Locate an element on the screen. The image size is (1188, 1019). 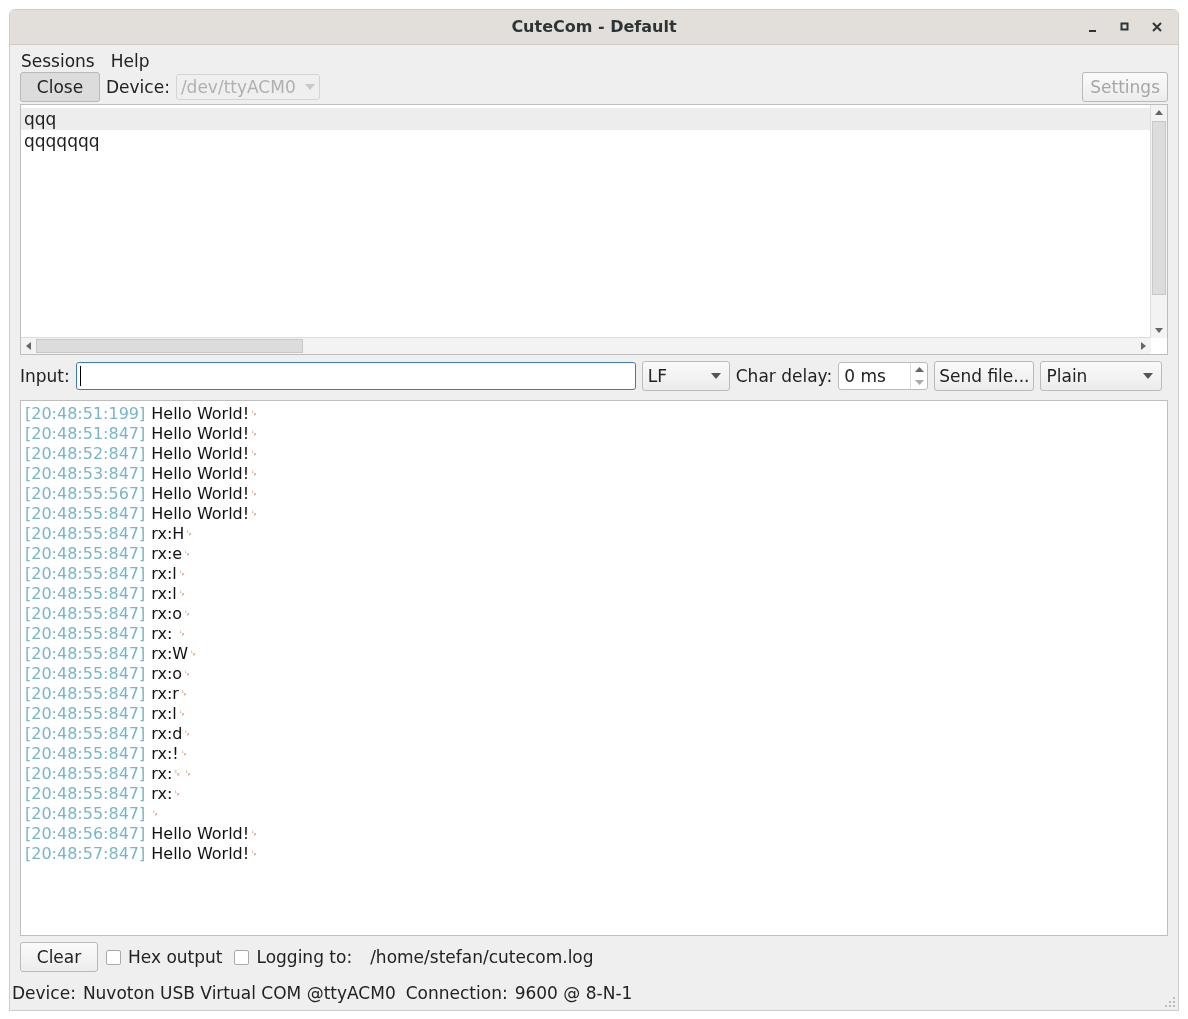
log-timestamp: [20:48:51:847] is located at coordinates (85, 434).